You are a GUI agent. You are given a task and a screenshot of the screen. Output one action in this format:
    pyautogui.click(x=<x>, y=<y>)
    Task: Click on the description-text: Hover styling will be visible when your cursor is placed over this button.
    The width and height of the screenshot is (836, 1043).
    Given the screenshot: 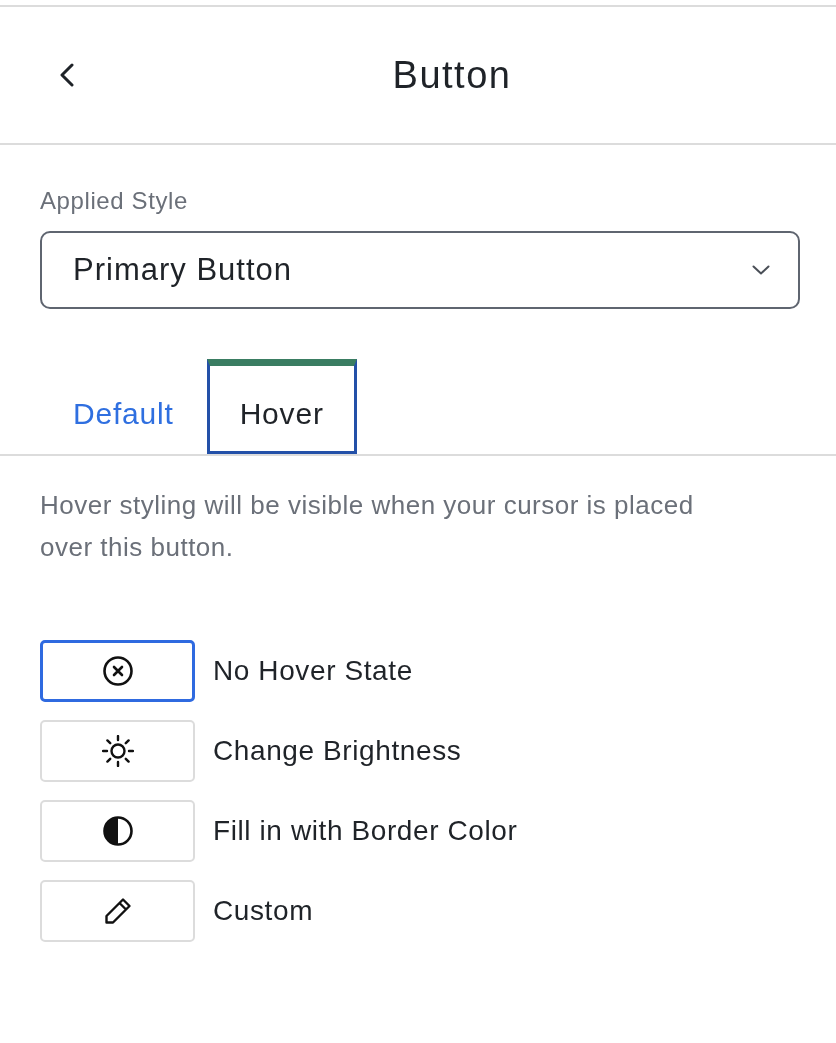 What is the action you would take?
    pyautogui.click(x=367, y=526)
    